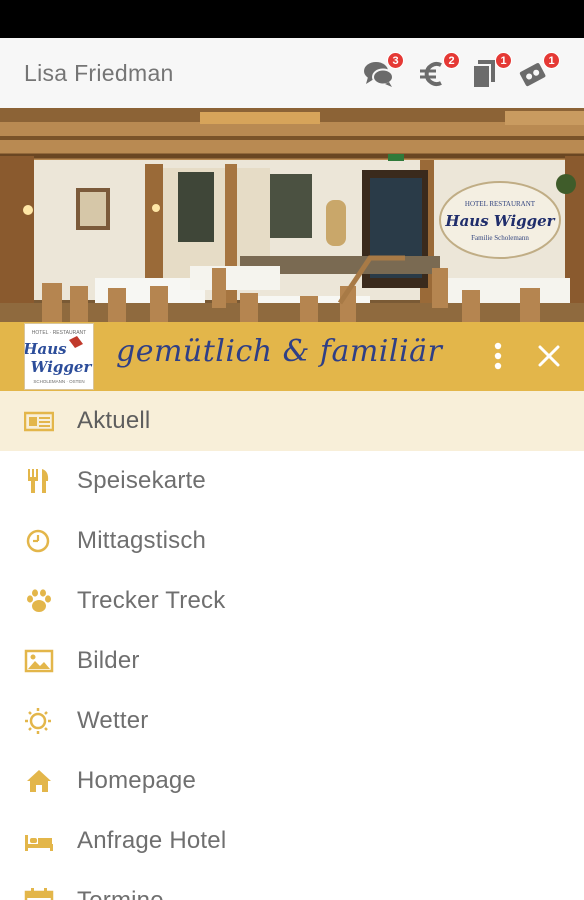 This screenshot has width=584, height=900. I want to click on newspaper-icon, so click(39, 421).